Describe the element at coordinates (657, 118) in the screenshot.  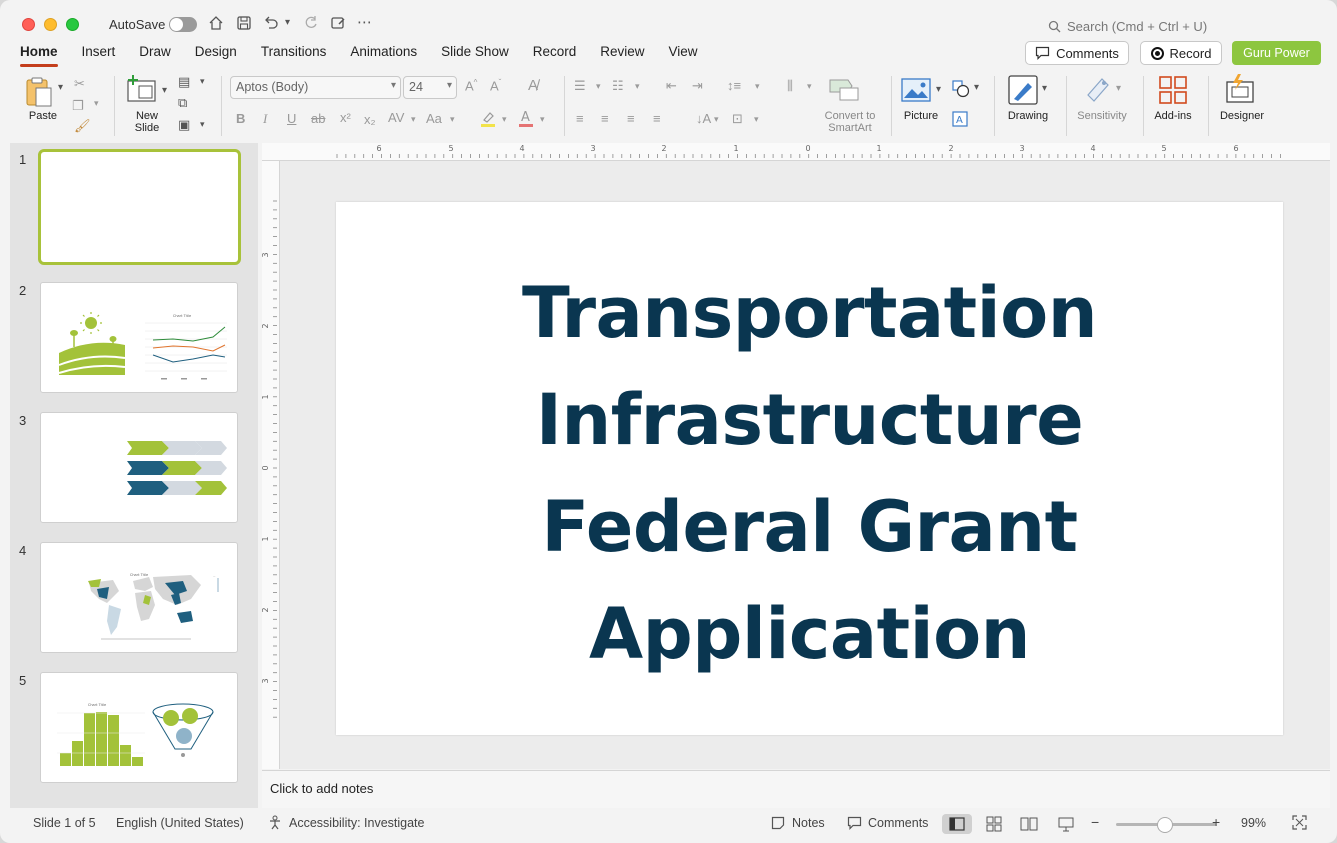
I see `justify-icon: ≡` at that location.